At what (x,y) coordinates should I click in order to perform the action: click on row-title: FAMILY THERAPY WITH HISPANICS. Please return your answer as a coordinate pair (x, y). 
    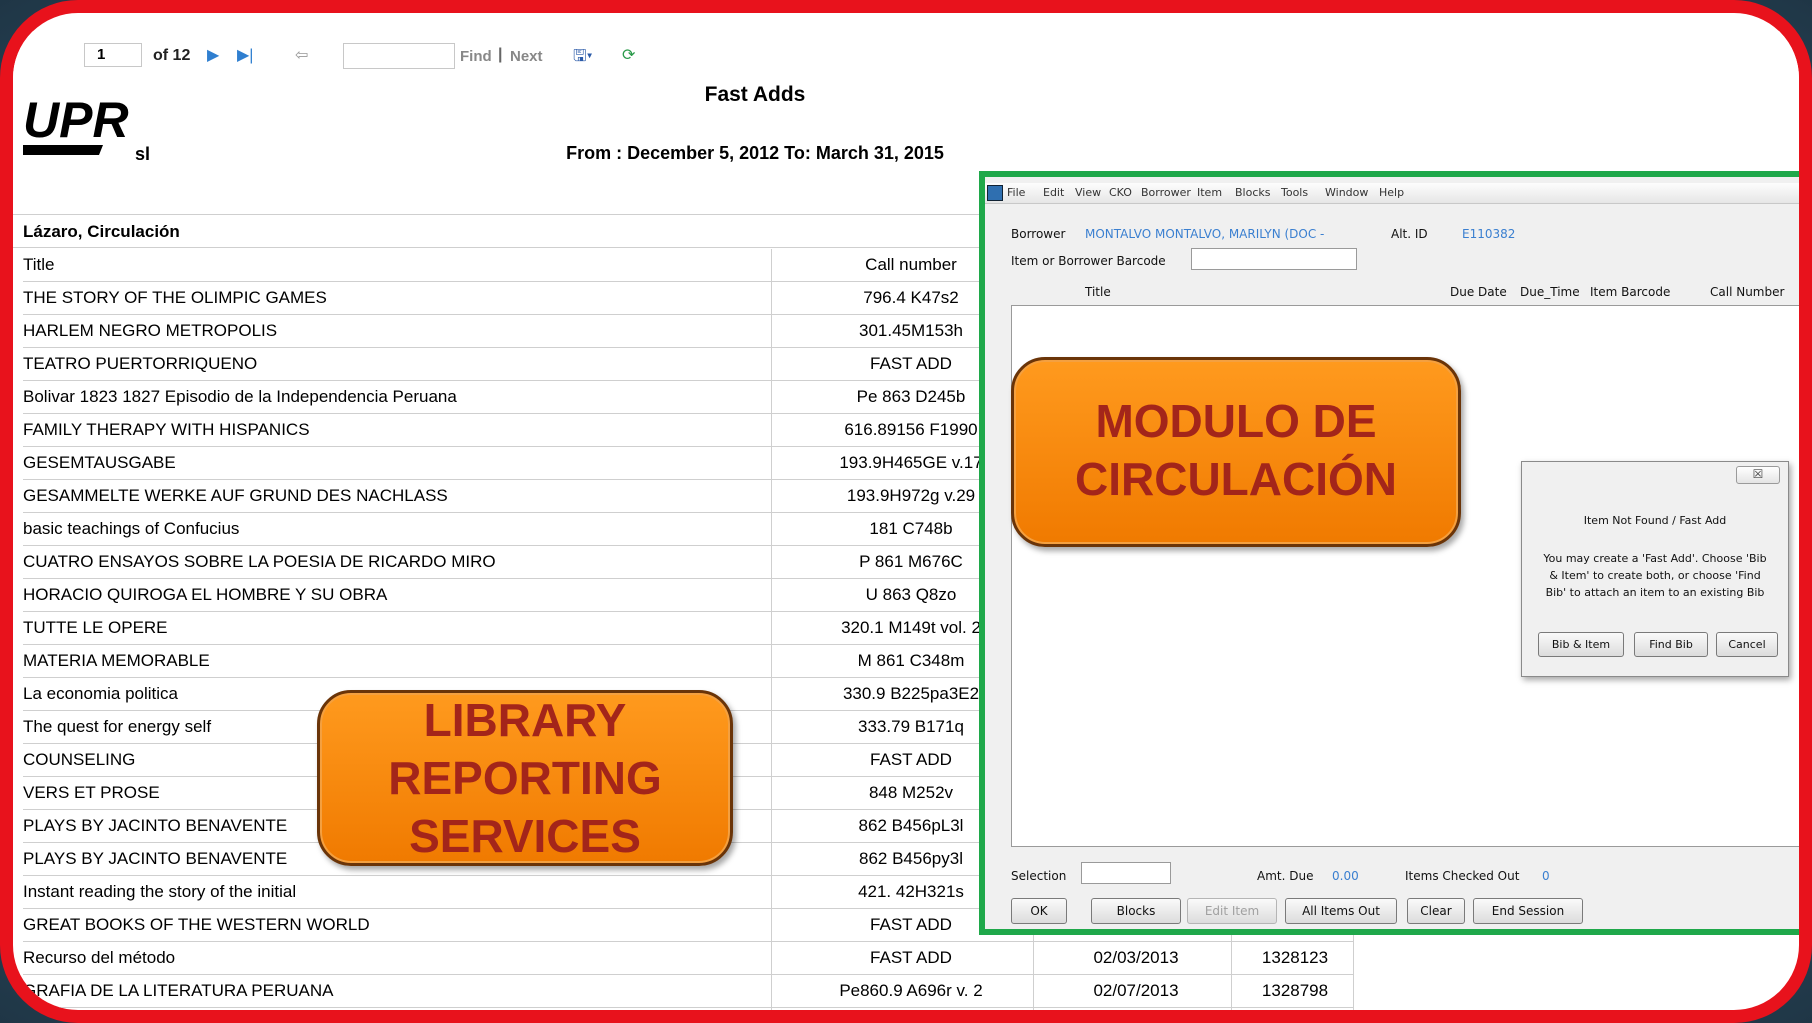
    Looking at the image, I should click on (166, 429).